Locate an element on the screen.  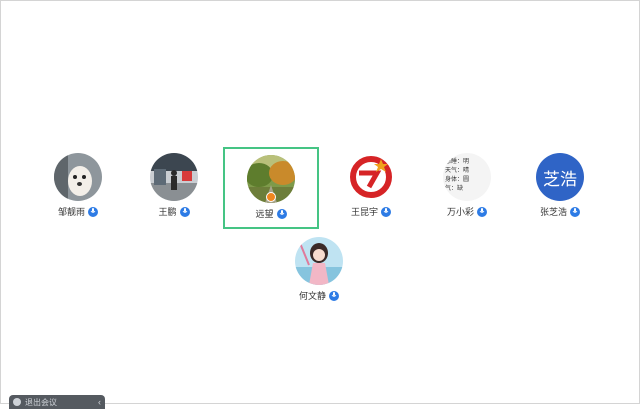
participant-tile: 王昆宇 is located at coordinates (371, 193).